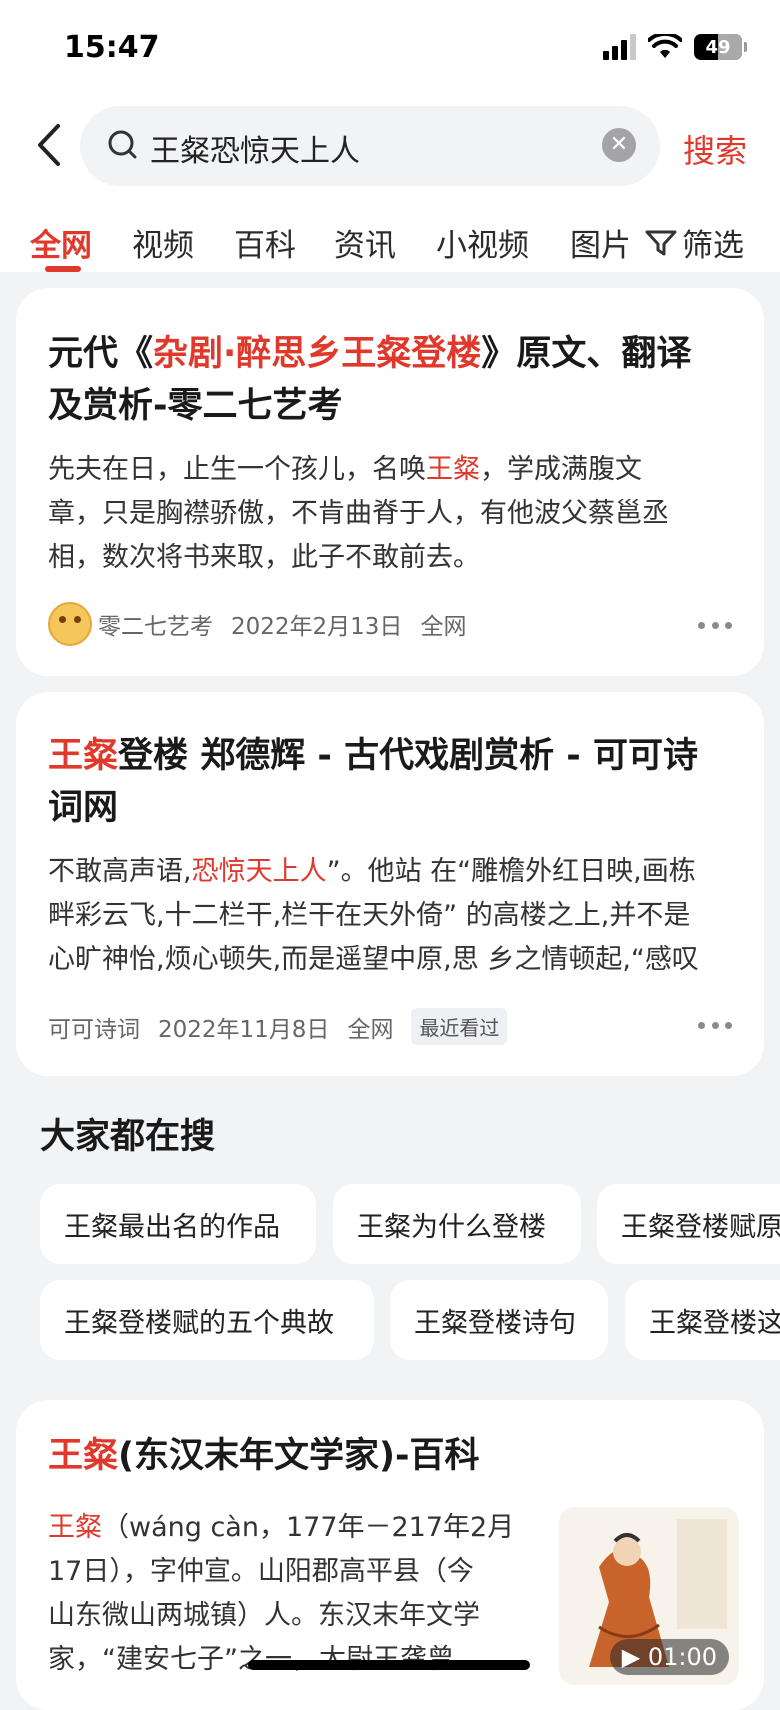  Describe the element at coordinates (61, 242) in the screenshot. I see `tab-all: 全网` at that location.